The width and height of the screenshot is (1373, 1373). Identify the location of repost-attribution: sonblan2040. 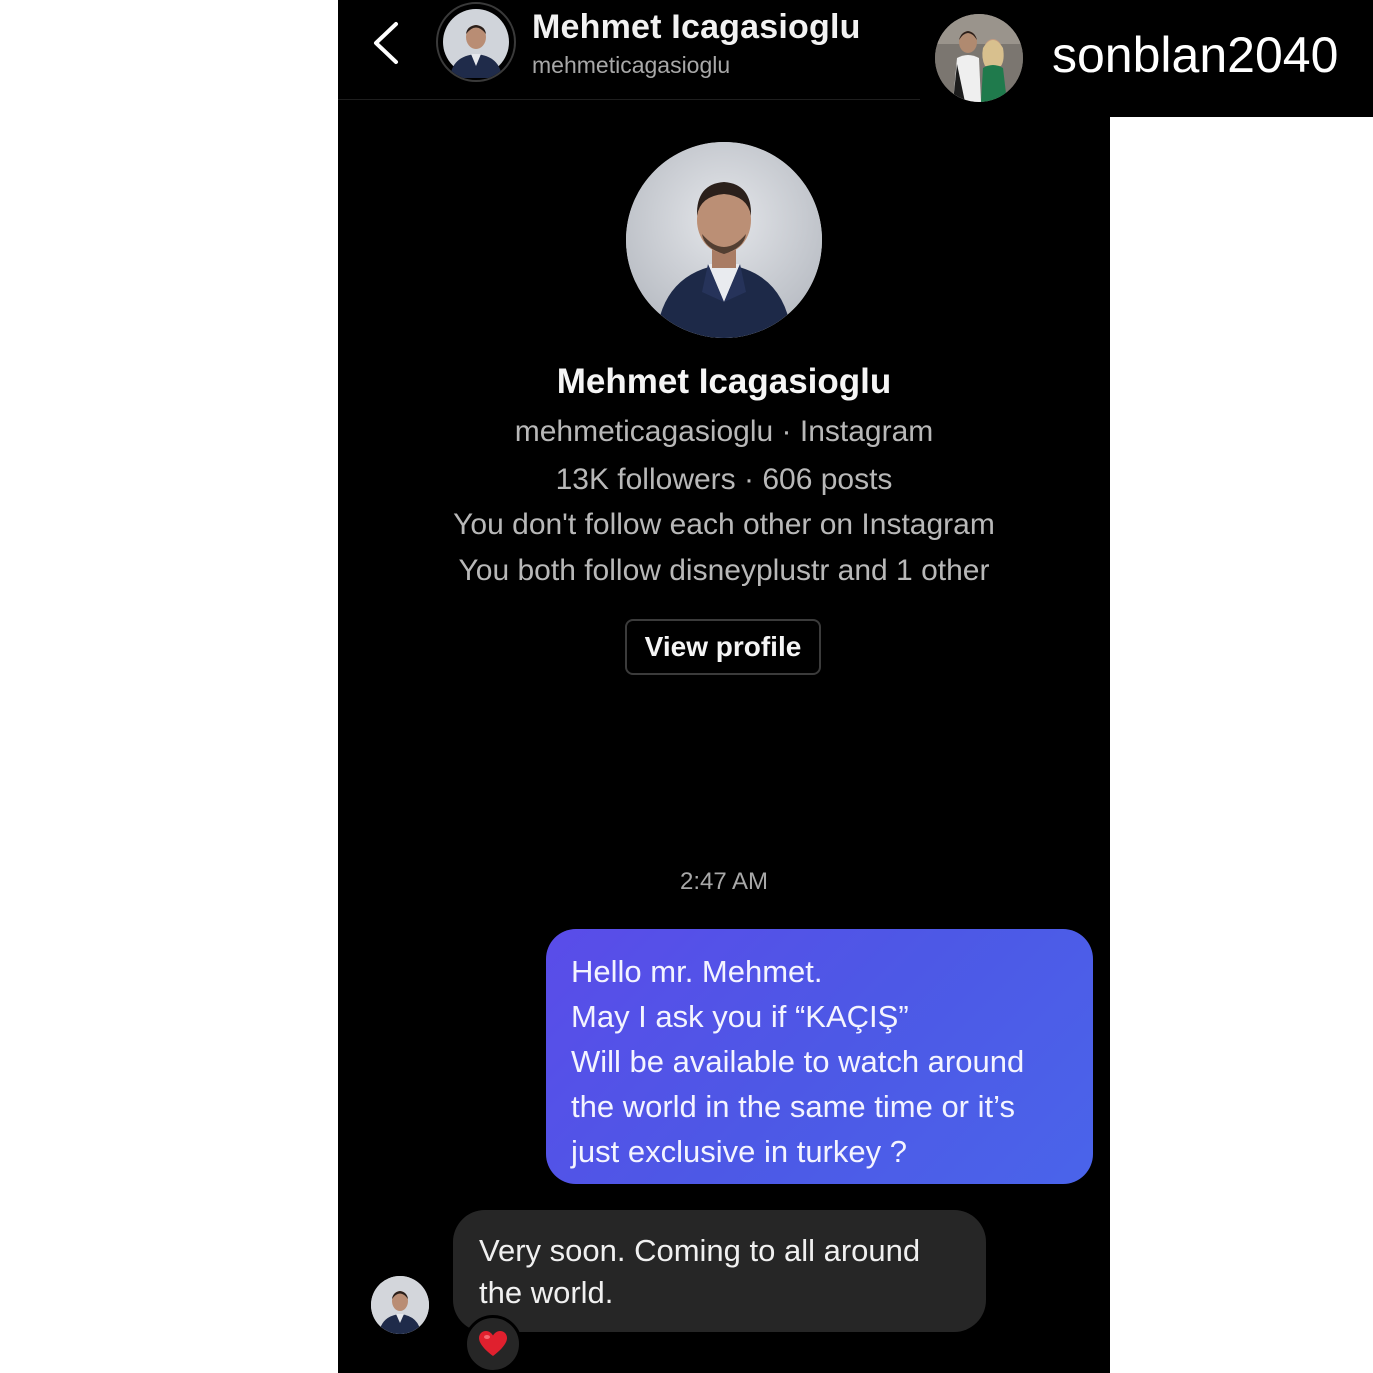
(1146, 58).